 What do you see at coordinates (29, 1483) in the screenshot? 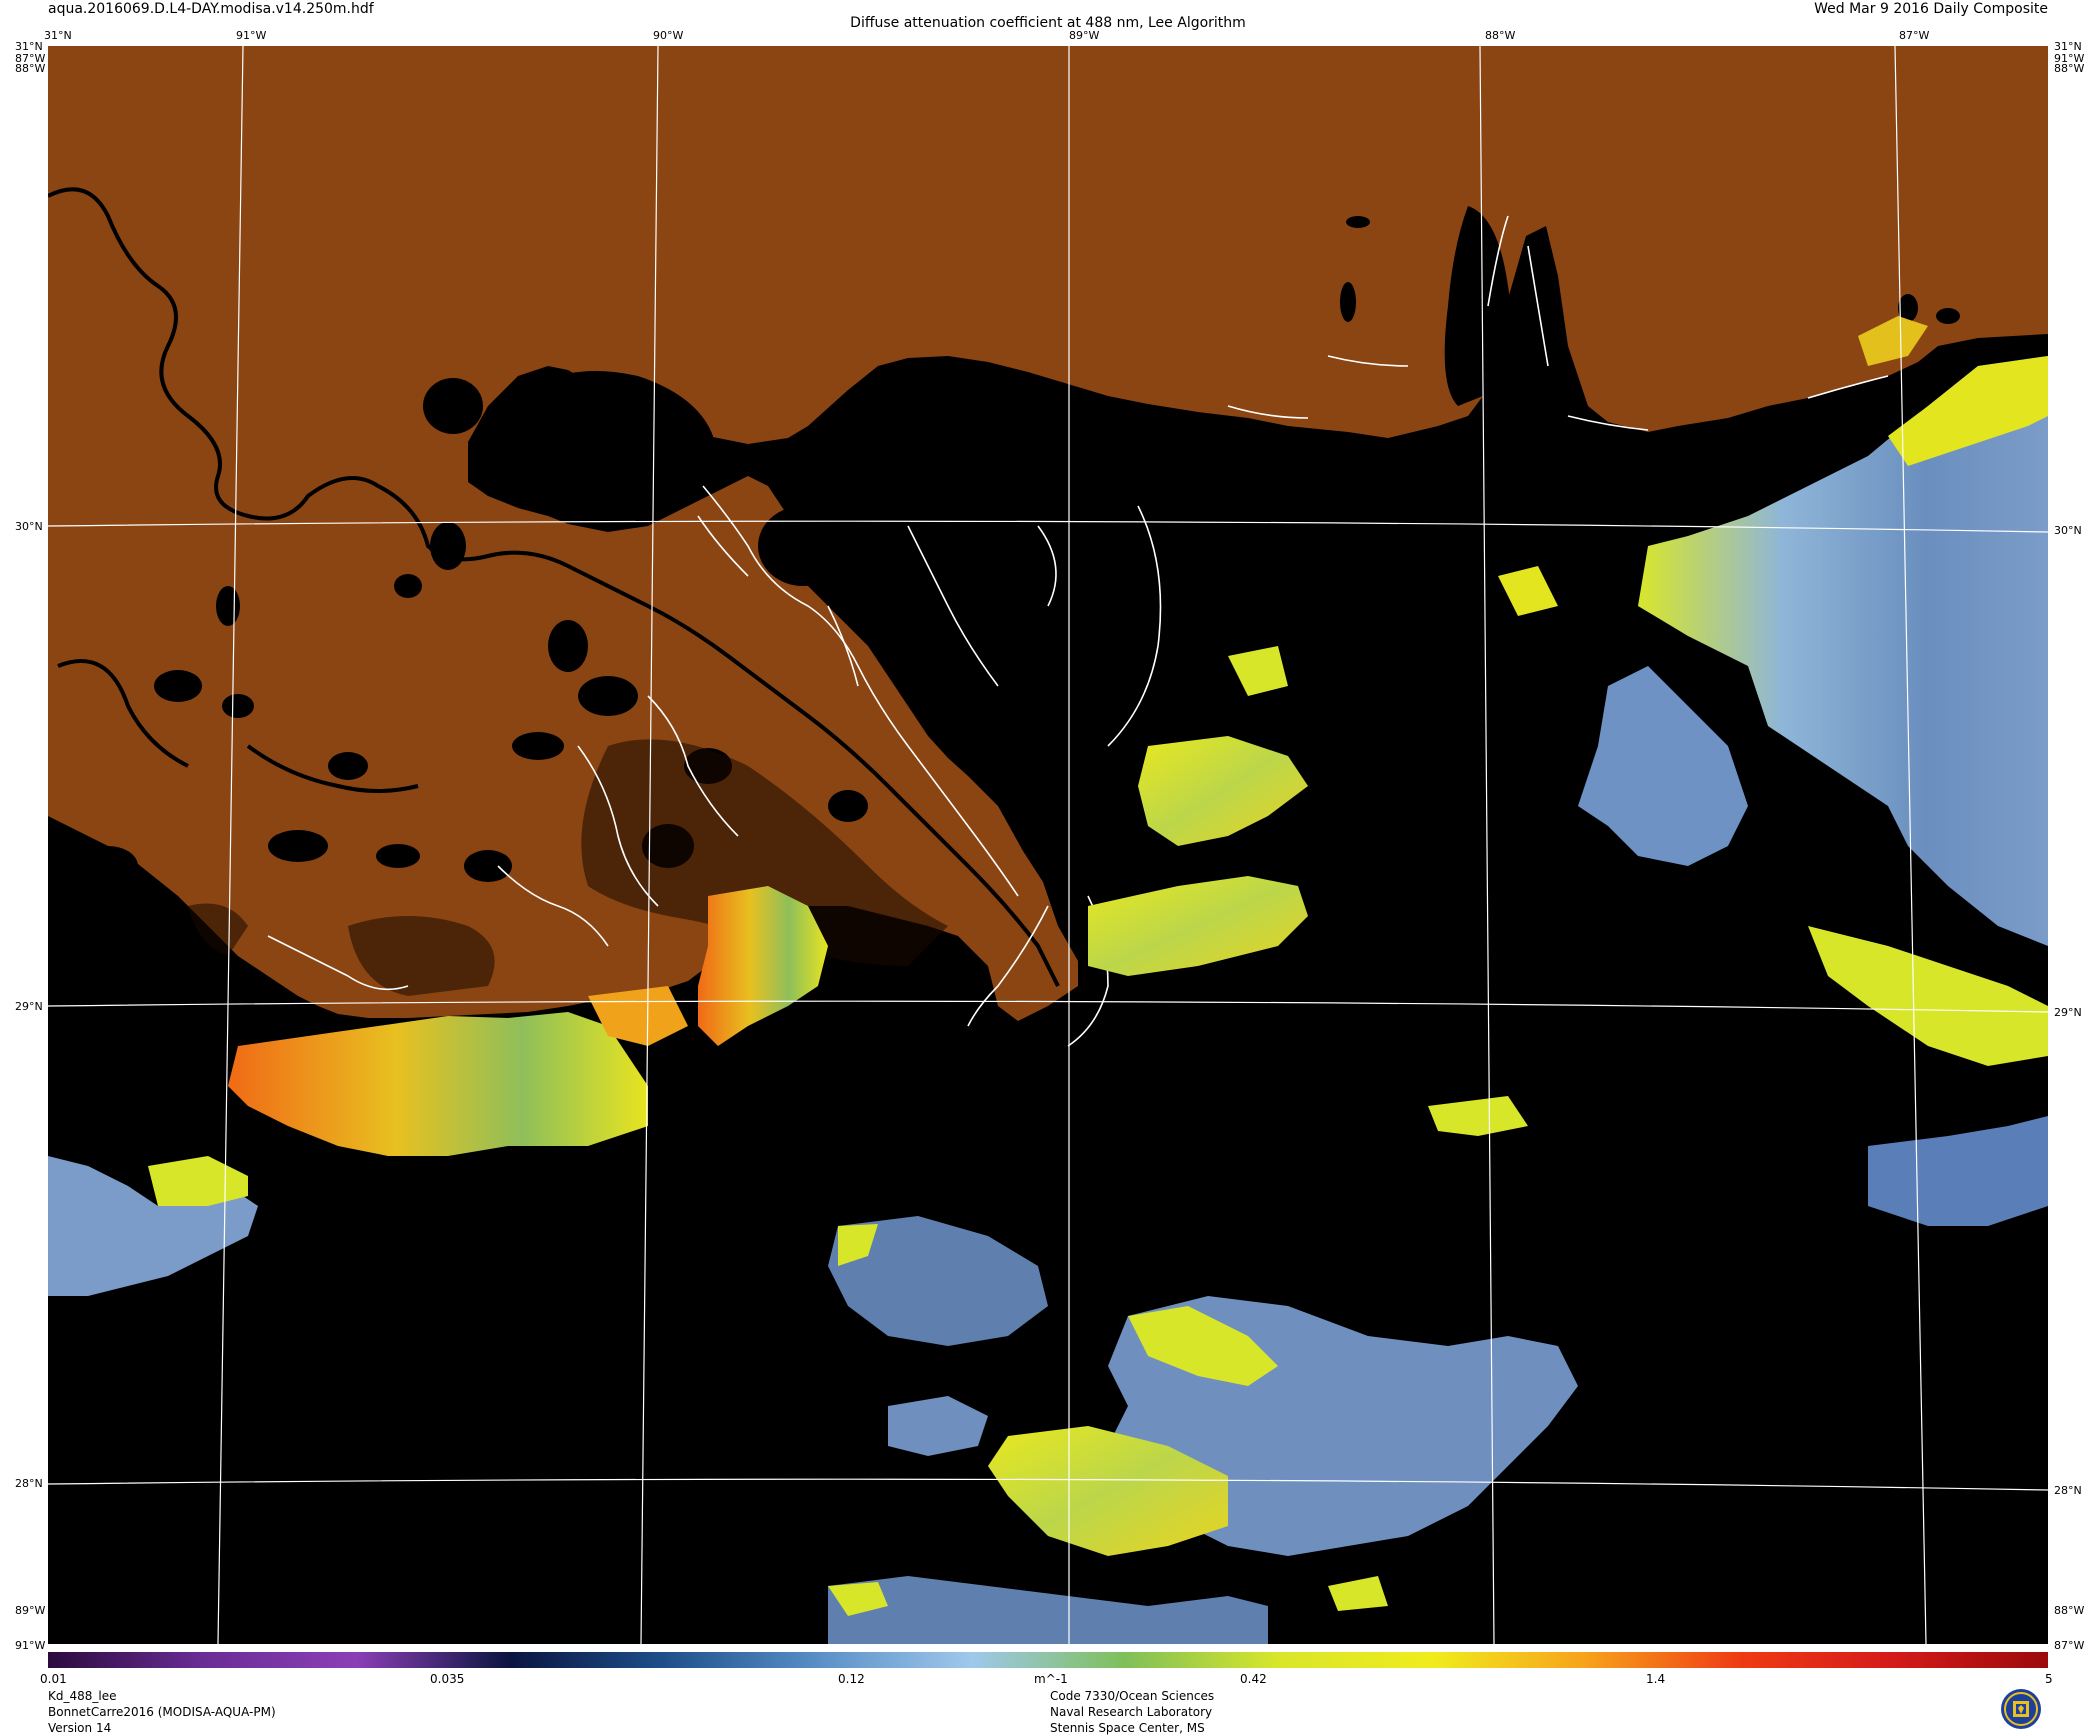
I see `lat-label-28n-left: 28°N` at bounding box center [29, 1483].